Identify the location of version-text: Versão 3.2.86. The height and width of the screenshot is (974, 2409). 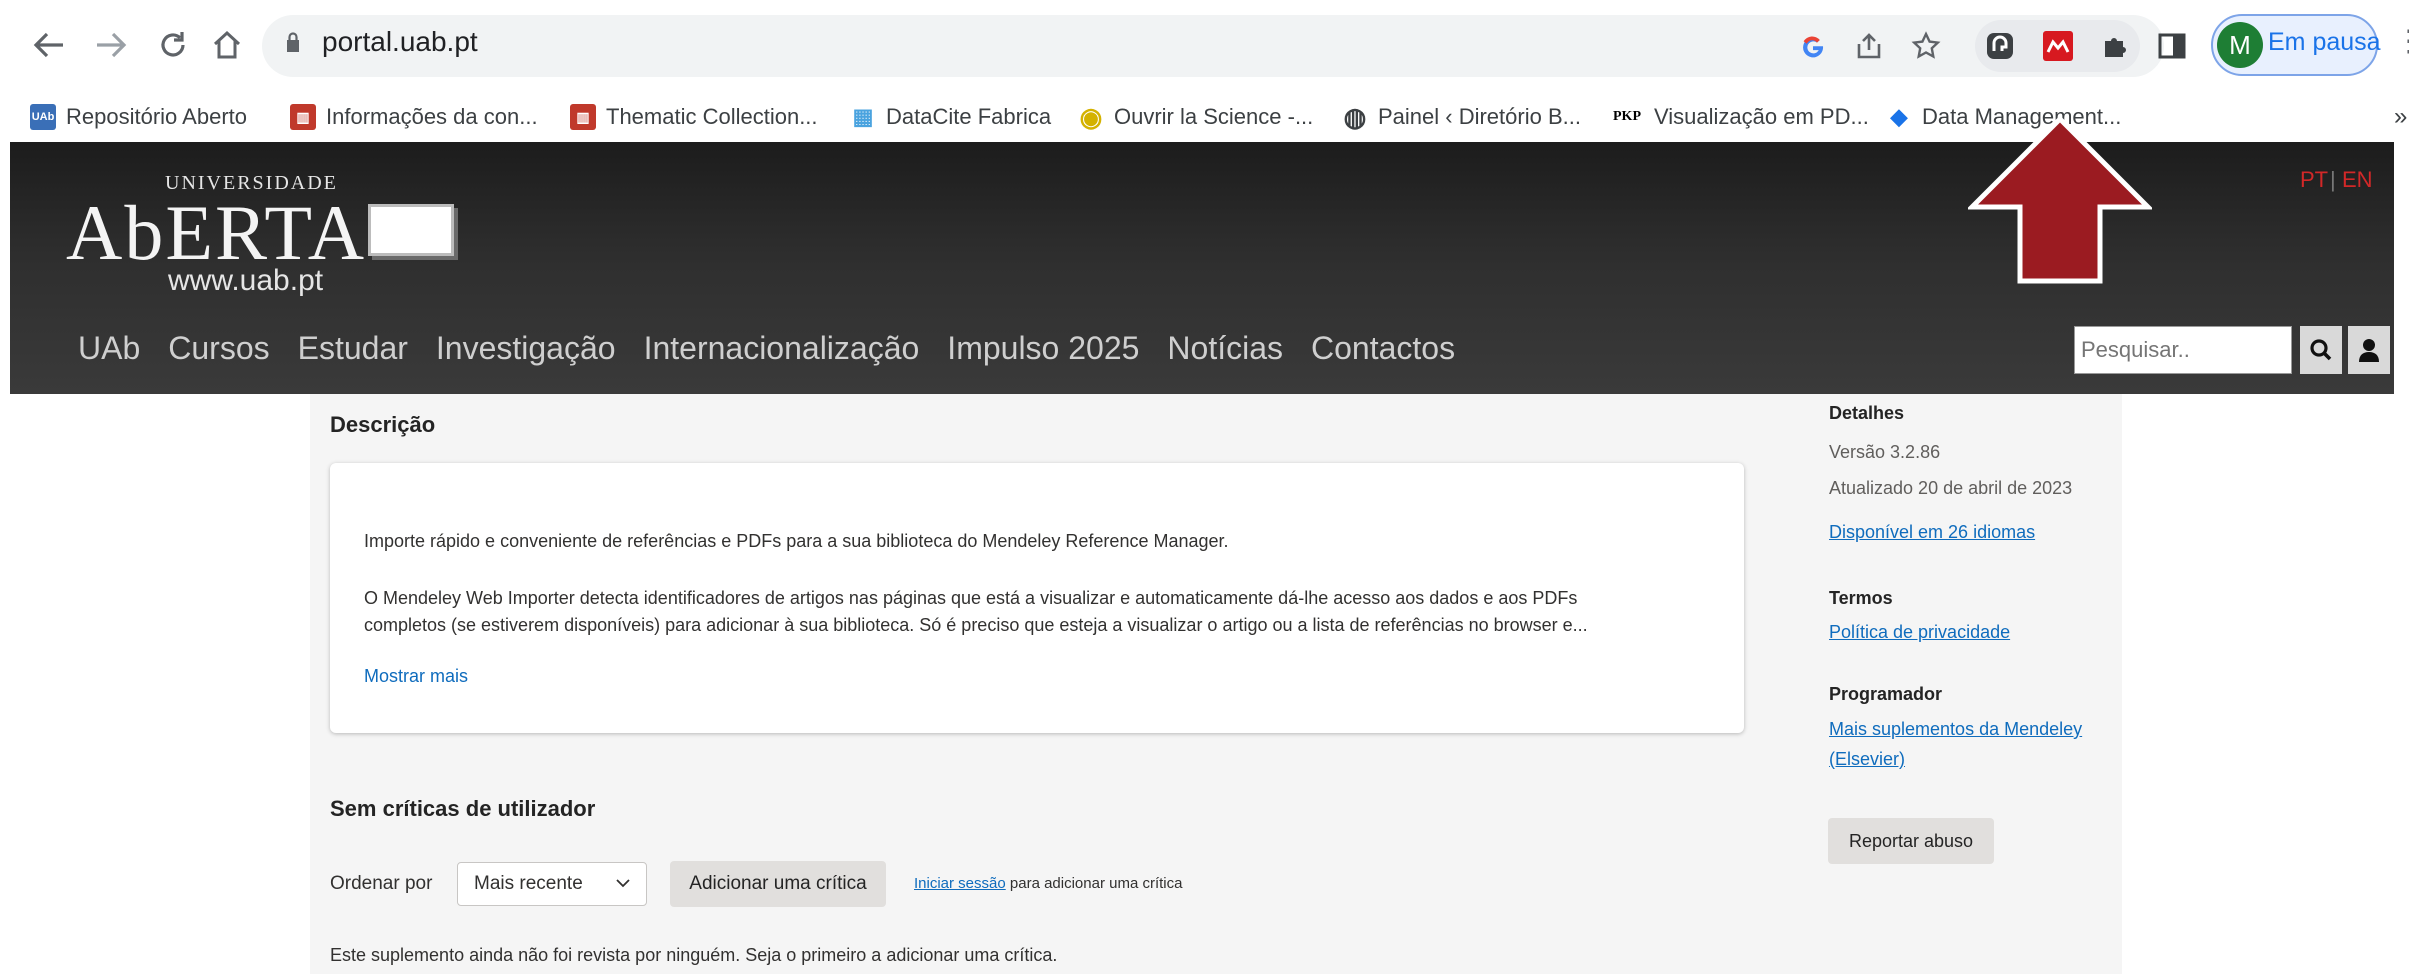
(1885, 452).